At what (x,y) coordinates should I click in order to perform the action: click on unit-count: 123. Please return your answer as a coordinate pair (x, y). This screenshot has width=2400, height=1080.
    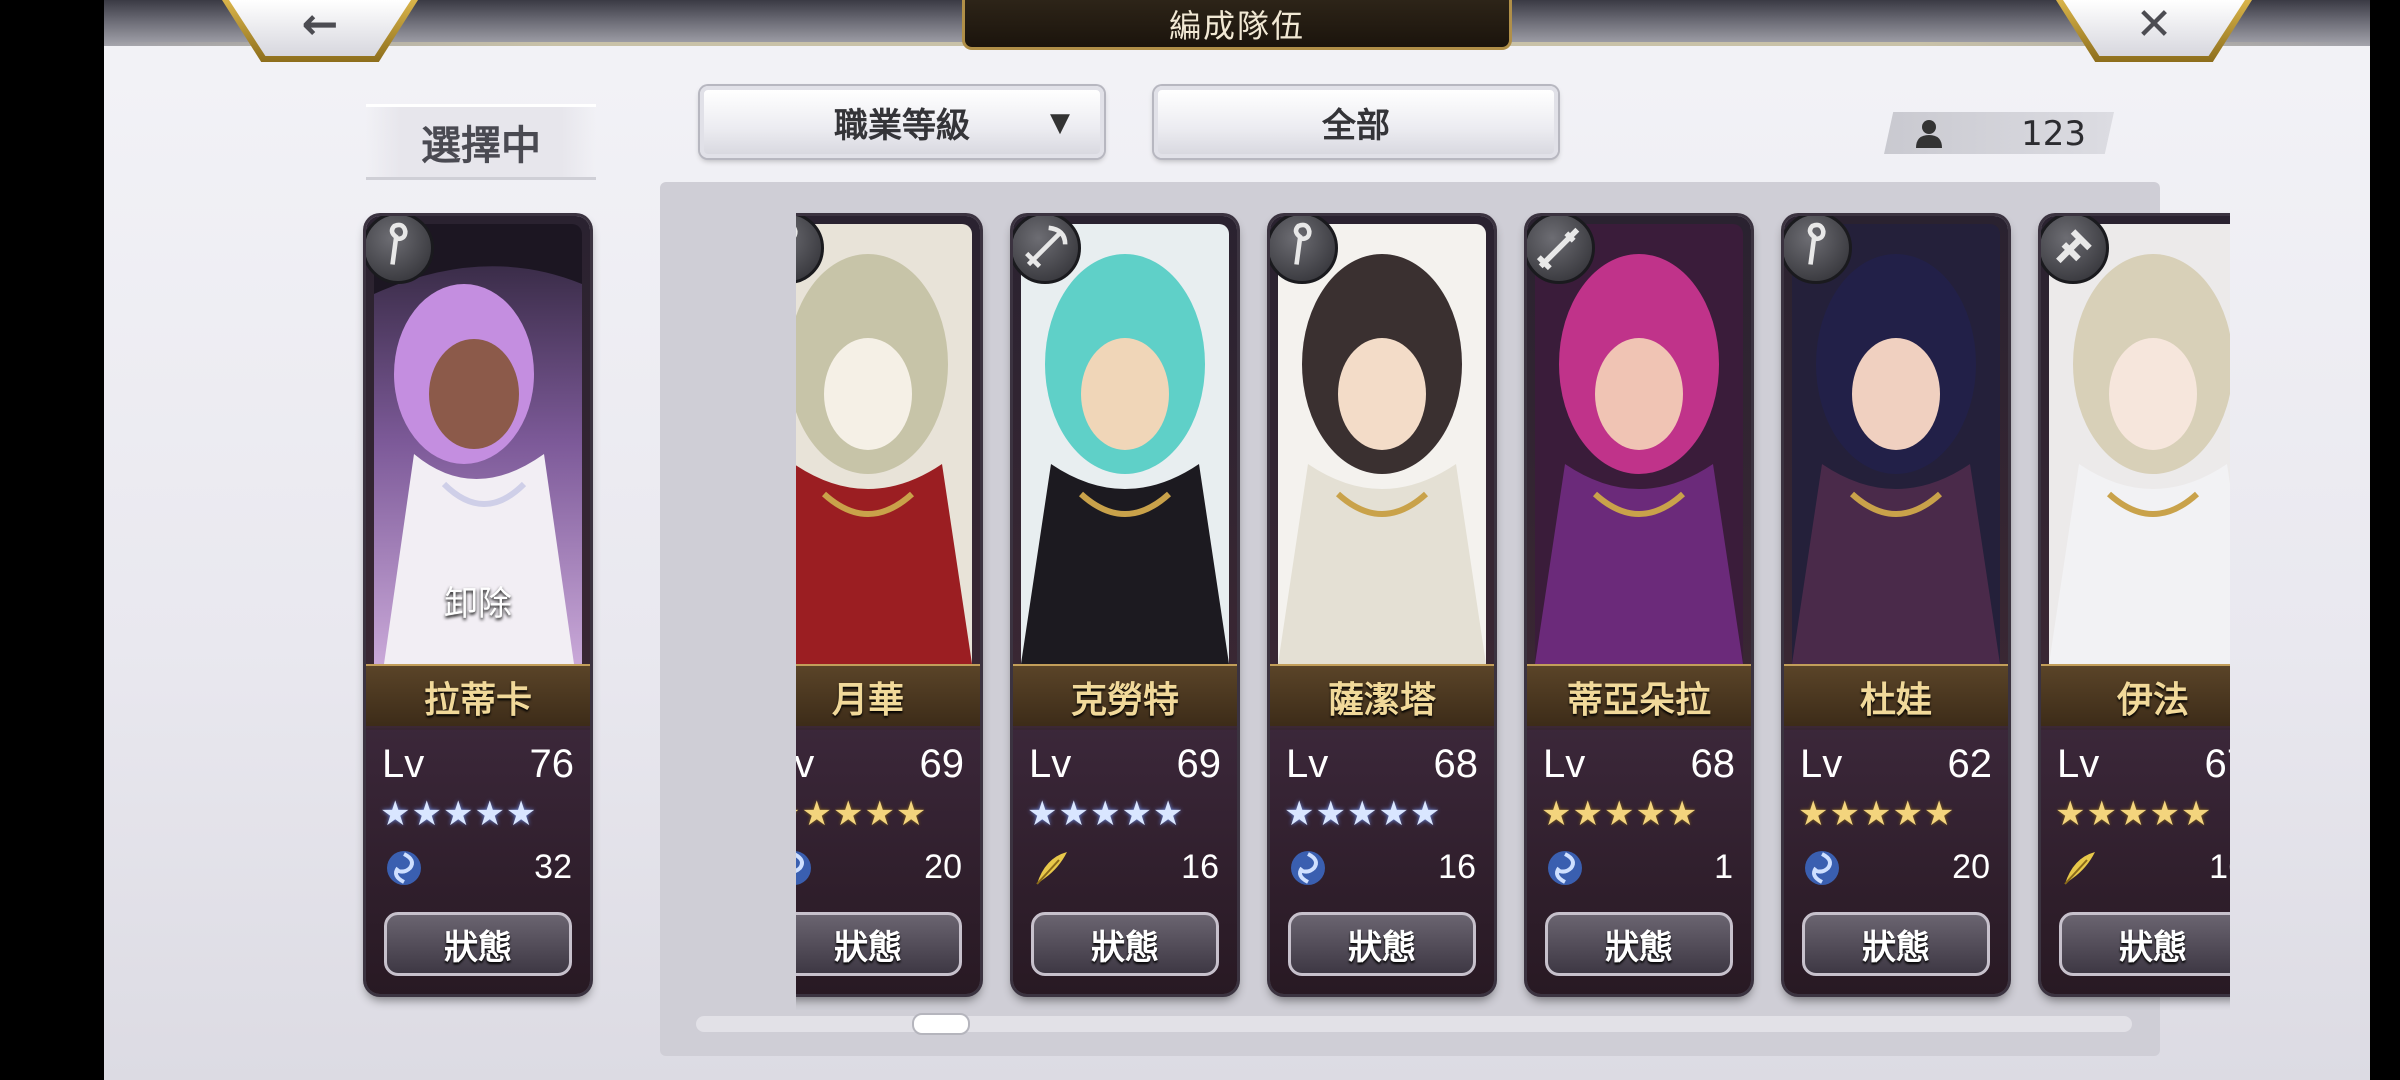
    Looking at the image, I should click on (2053, 134).